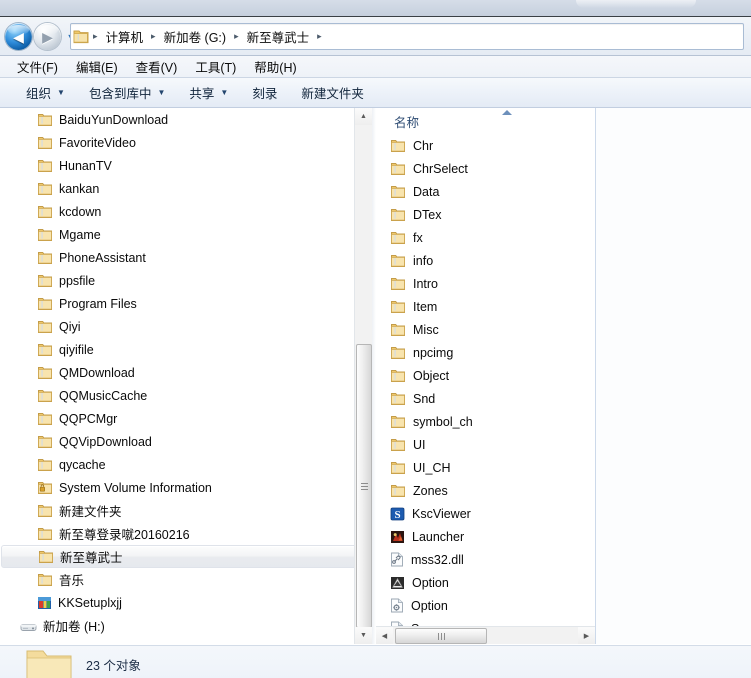 The image size is (751, 678). I want to click on scroll-left-button: ◀, so click(384, 635).